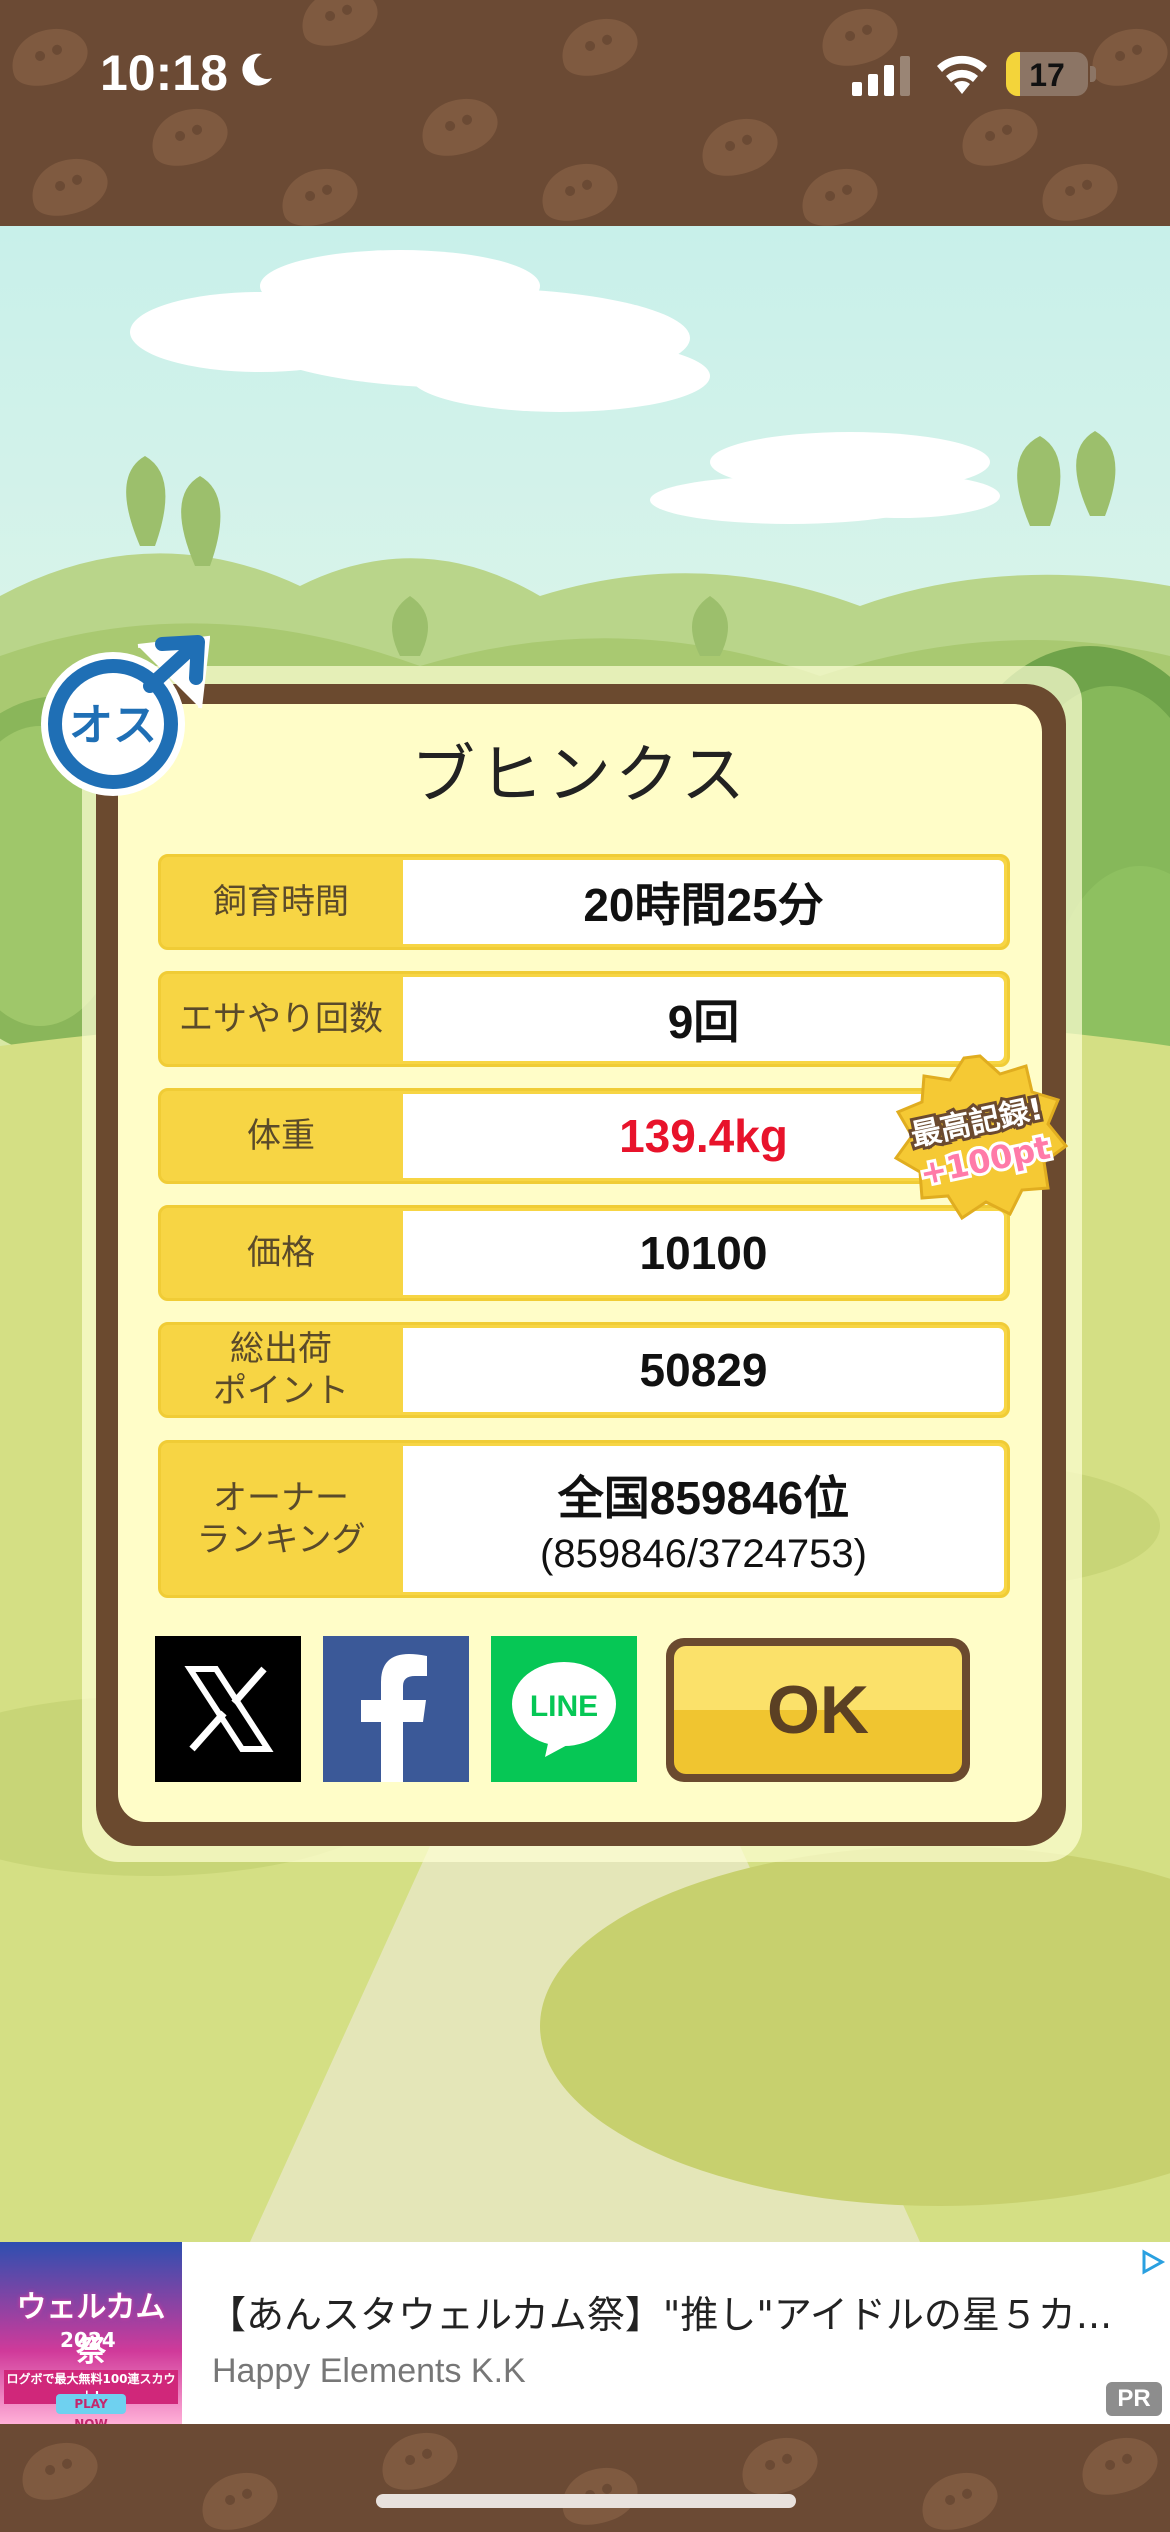 The width and height of the screenshot is (1170, 2532). I want to click on ranking-value: 全国859846位, so click(703, 1497).